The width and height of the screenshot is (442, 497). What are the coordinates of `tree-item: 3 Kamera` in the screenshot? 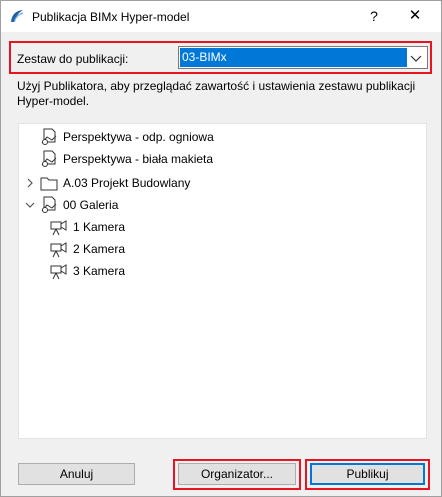 It's located at (222, 271).